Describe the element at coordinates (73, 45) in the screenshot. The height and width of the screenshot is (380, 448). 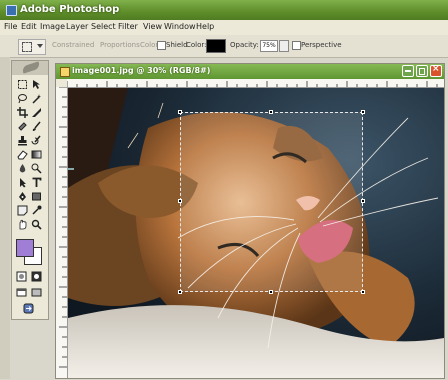
I see `constrained-option: Constrained` at that location.